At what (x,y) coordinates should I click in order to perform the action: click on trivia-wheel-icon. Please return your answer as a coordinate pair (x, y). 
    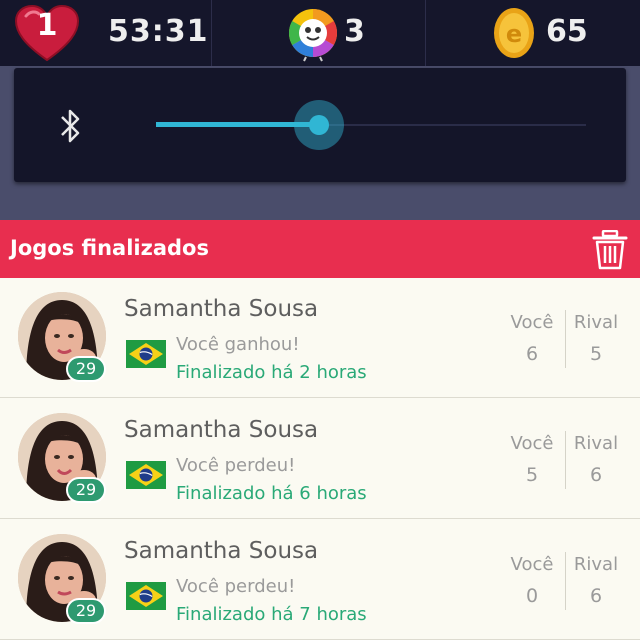
    Looking at the image, I should click on (313, 35).